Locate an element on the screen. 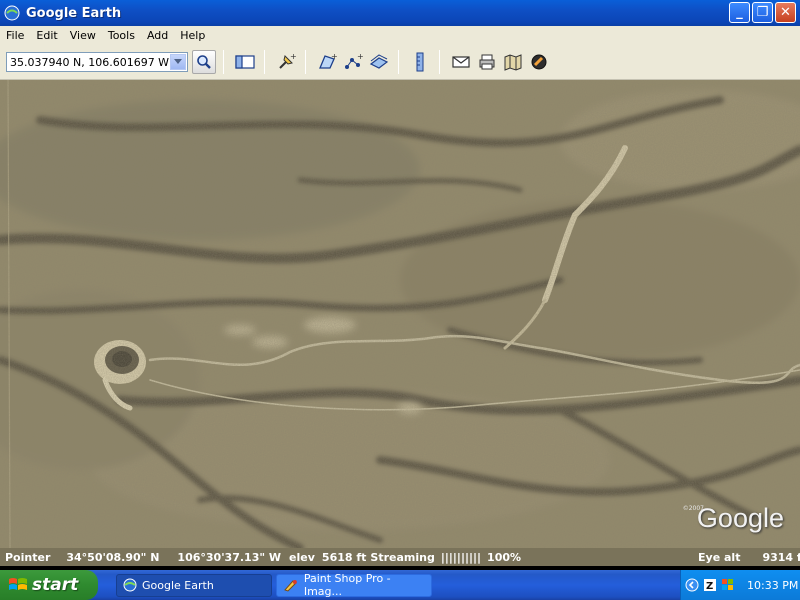 This screenshot has height=600, width=800. minimize-icon: _ is located at coordinates (739, 12).